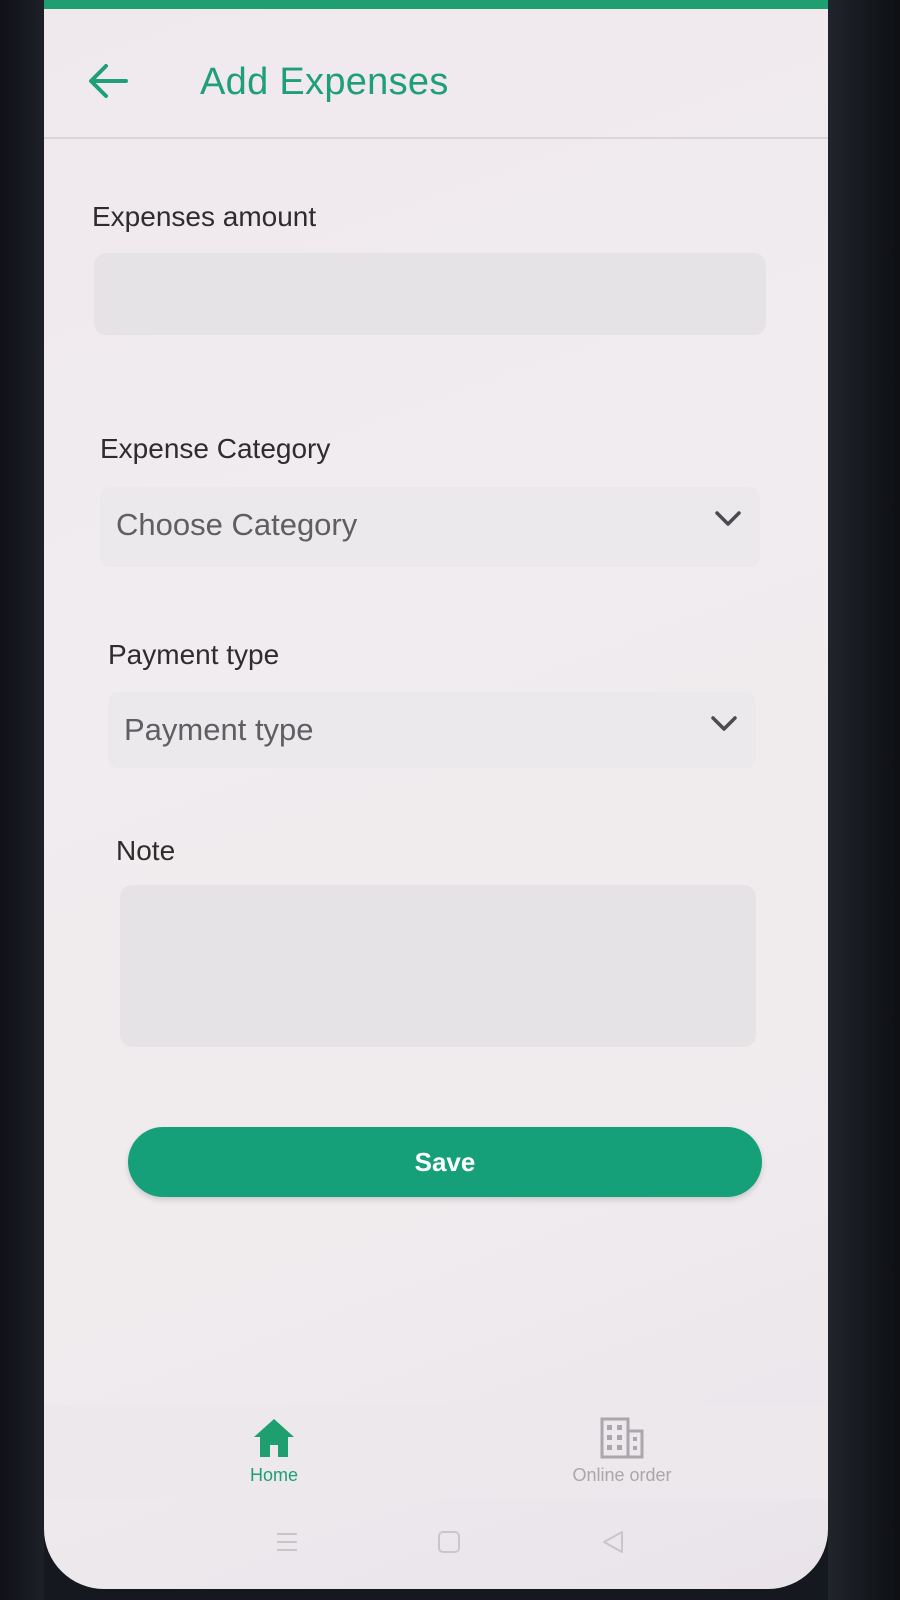 Image resolution: width=900 pixels, height=1600 pixels. What do you see at coordinates (324, 82) in the screenshot?
I see `page-title: Add Expenses` at bounding box center [324, 82].